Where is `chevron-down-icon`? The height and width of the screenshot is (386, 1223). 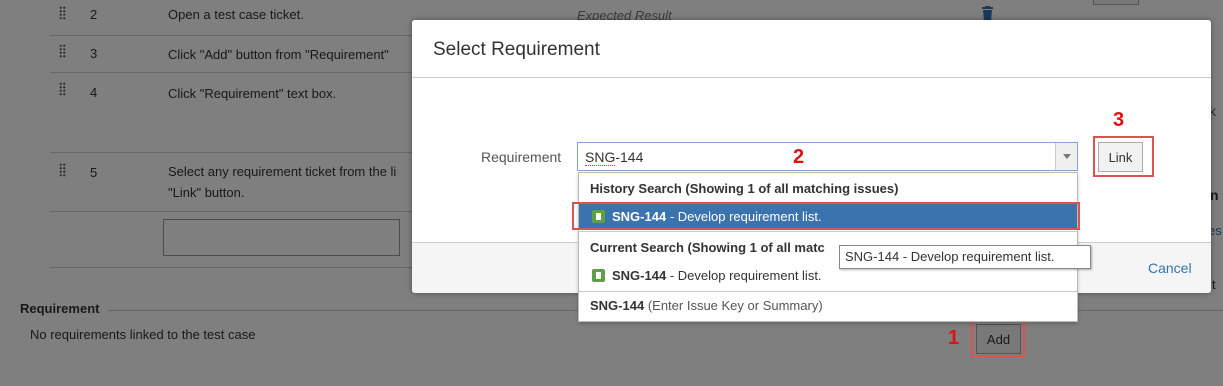
chevron-down-icon is located at coordinates (1067, 156).